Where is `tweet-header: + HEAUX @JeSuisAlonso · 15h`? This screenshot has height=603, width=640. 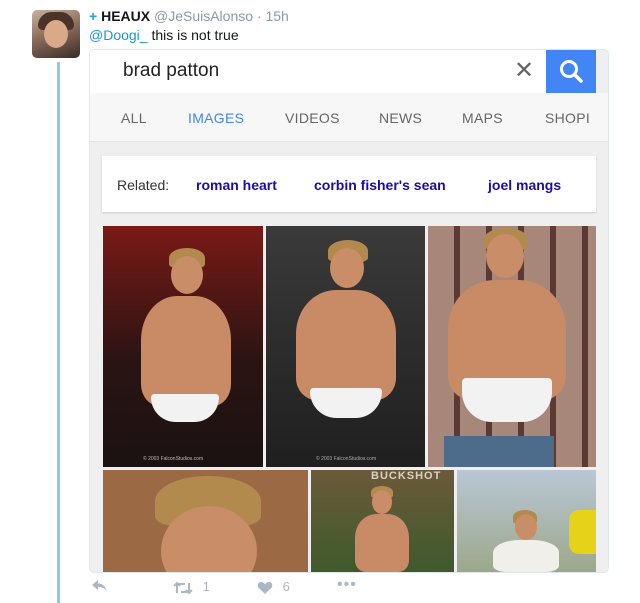
tweet-header: + HEAUX @JeSuisAlonso · 15h is located at coordinates (189, 16).